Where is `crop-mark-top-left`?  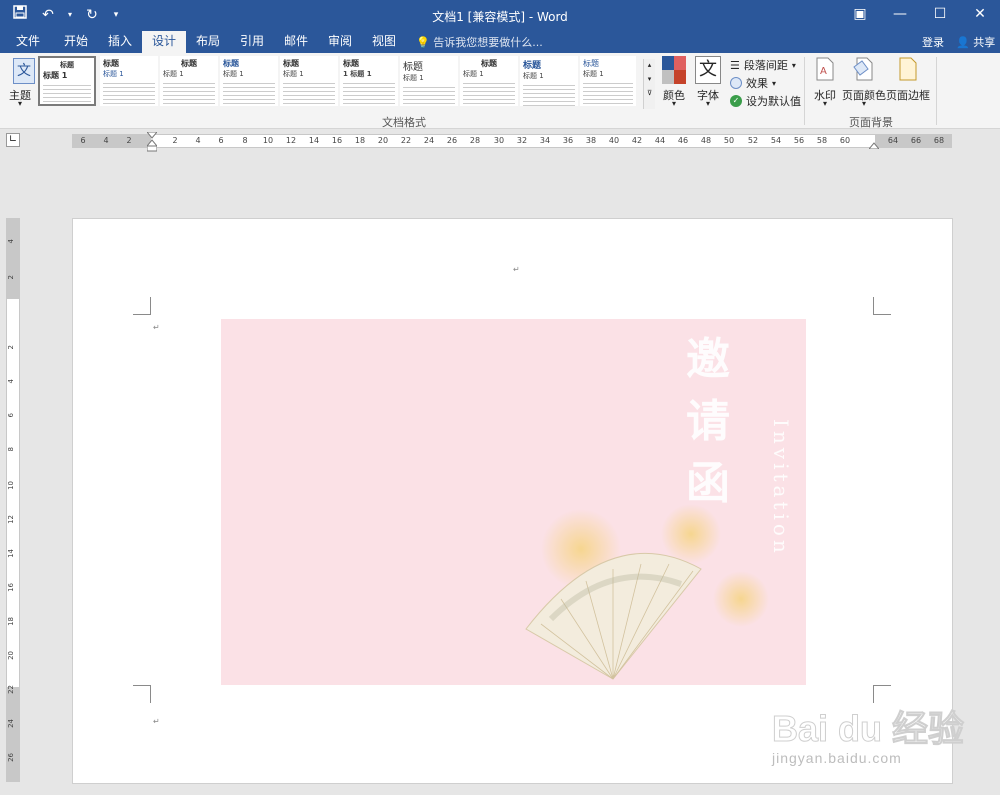 crop-mark-top-left is located at coordinates (142, 306).